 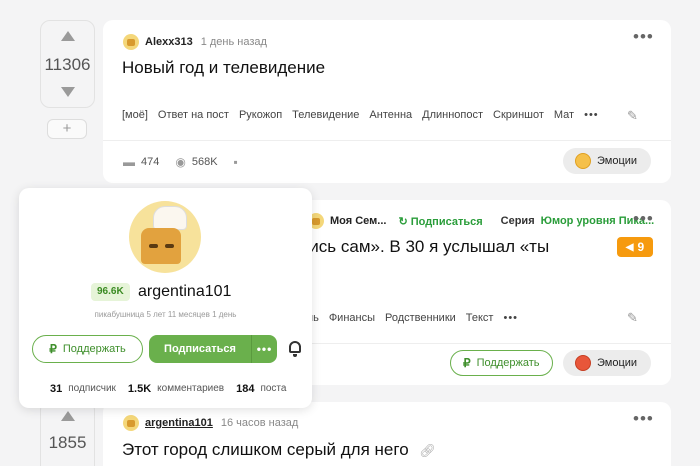 What do you see at coordinates (564, 115) in the screenshot?
I see `tag: Мат` at bounding box center [564, 115].